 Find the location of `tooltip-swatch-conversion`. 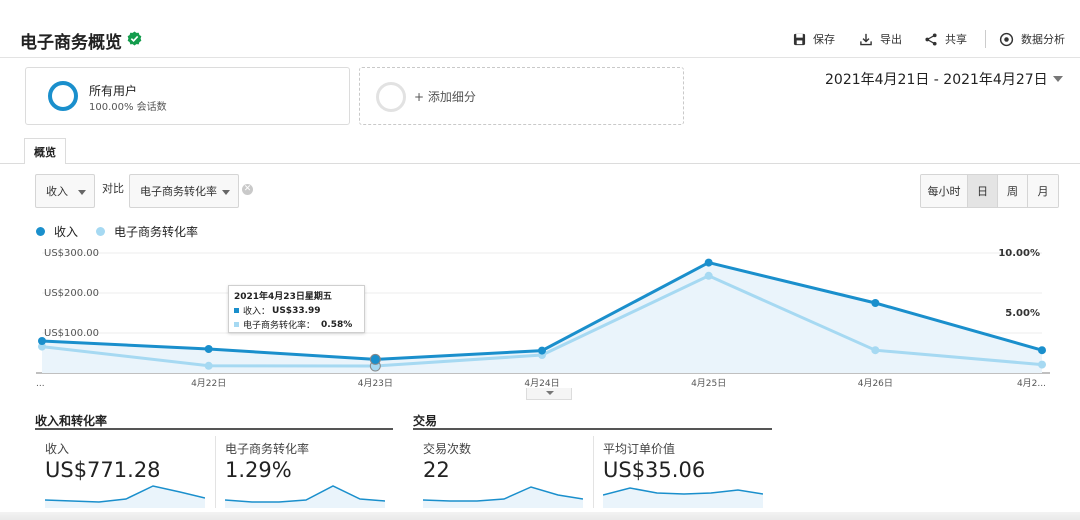

tooltip-swatch-conversion is located at coordinates (236, 324).